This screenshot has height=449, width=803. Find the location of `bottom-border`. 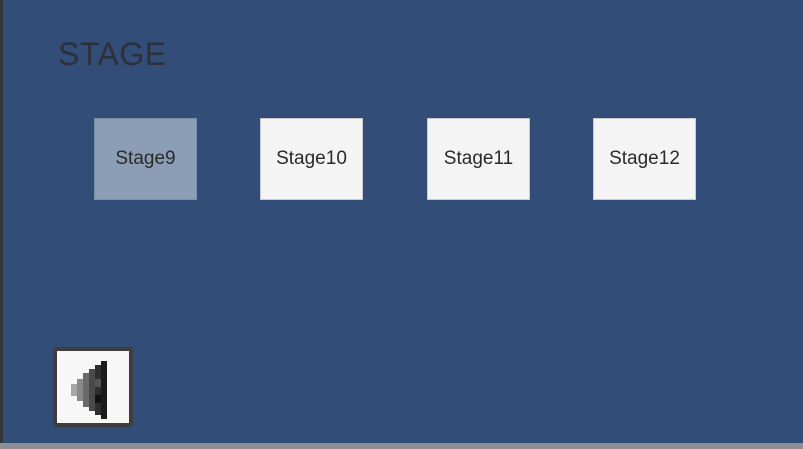

bottom-border is located at coordinates (401, 446).